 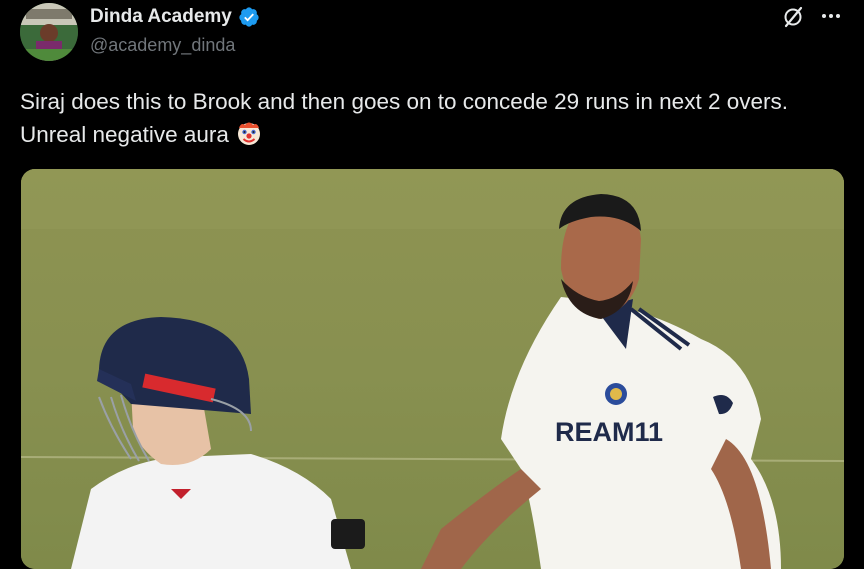 I want to click on avatar-image, so click(x=49, y=32).